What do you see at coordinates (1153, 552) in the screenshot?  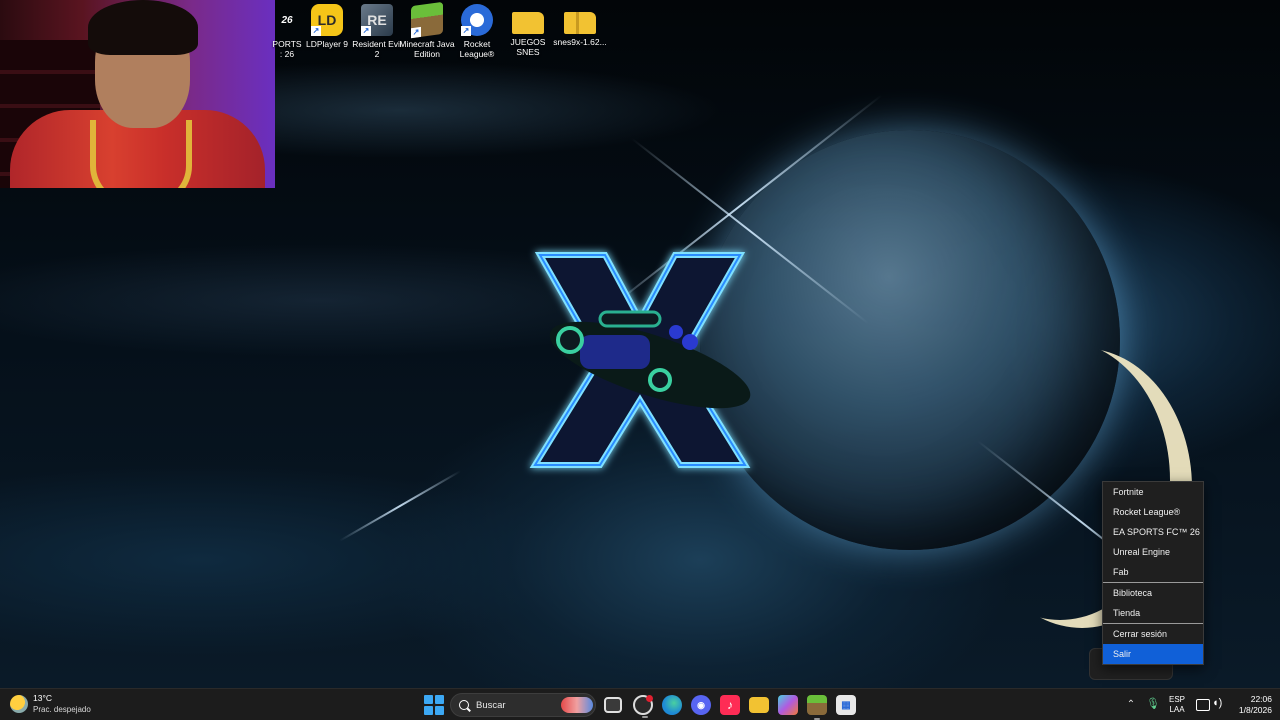 I see `menu-item-unreal-engine: Unreal Engine` at bounding box center [1153, 552].